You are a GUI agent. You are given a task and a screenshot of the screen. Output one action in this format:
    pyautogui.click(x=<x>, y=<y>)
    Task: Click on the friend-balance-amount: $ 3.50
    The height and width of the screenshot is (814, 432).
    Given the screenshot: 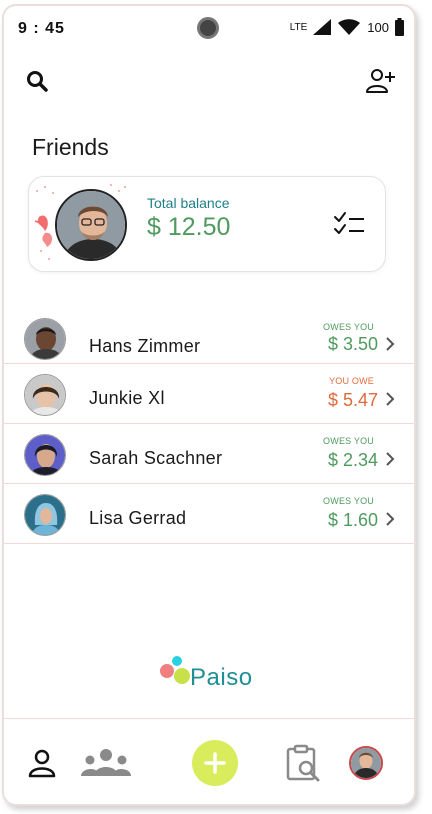 What is the action you would take?
    pyautogui.click(x=352, y=344)
    